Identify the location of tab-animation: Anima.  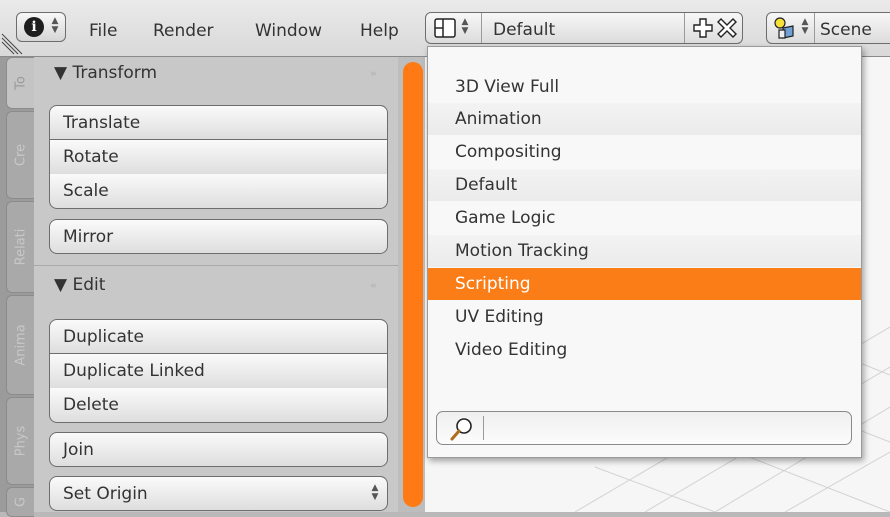
(20, 345).